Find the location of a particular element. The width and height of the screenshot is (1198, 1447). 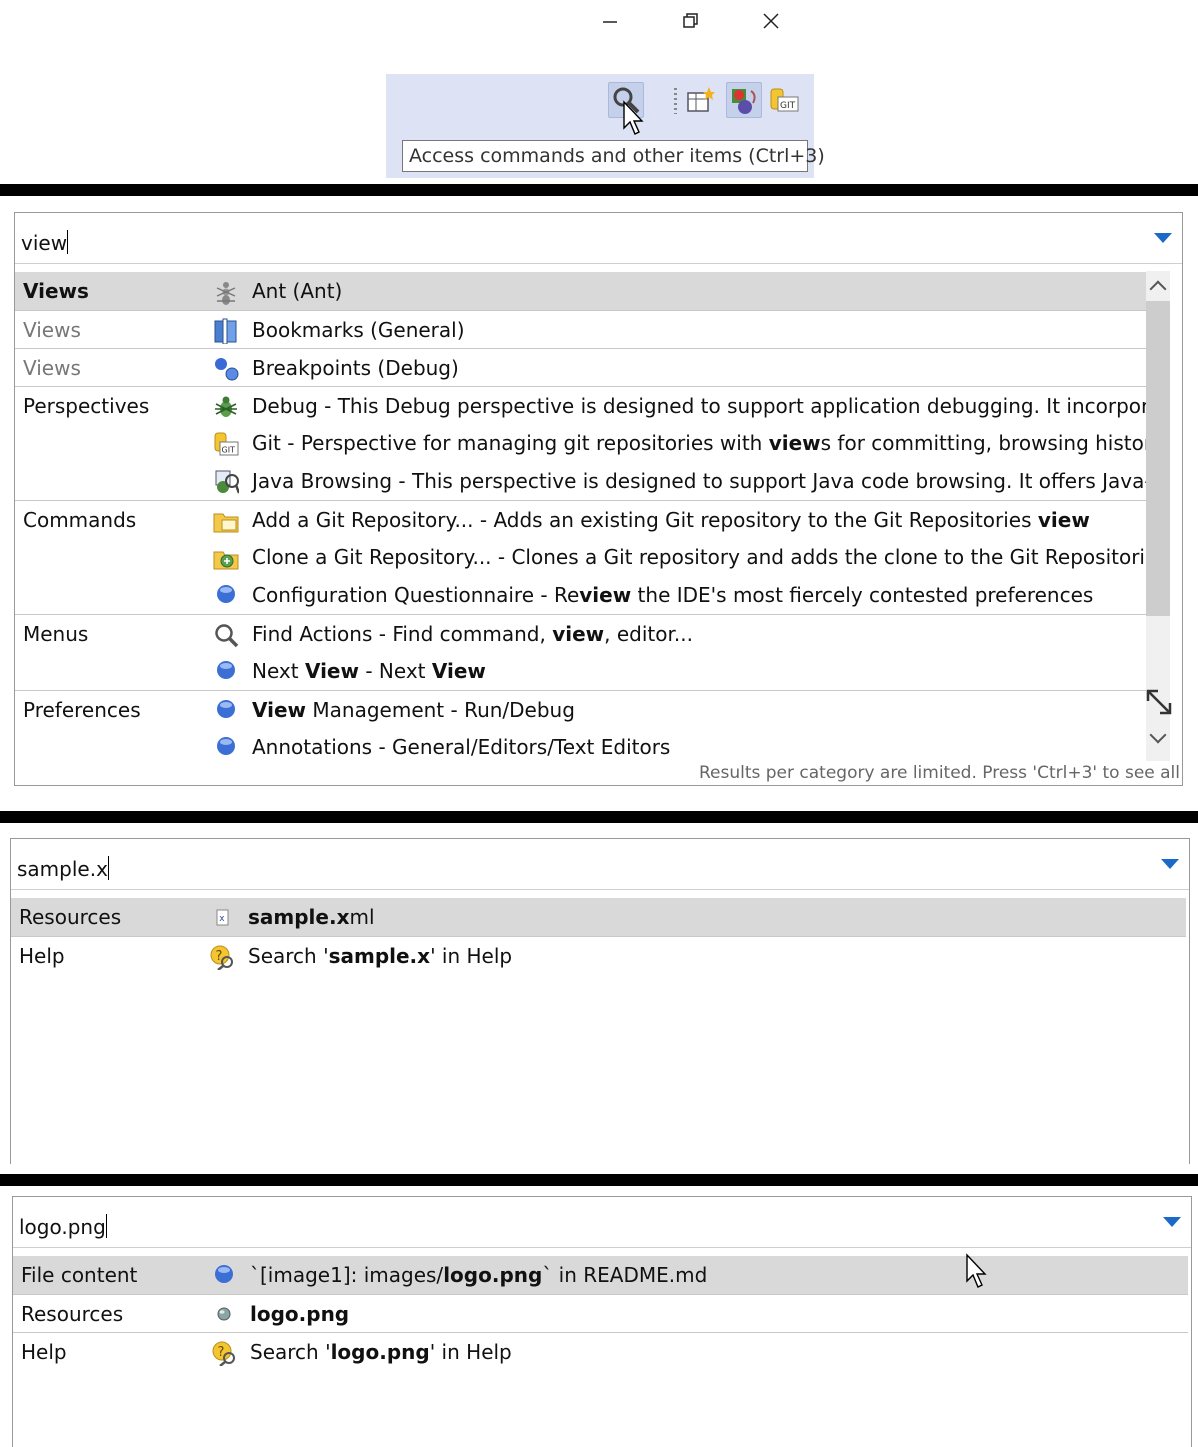

git-perspective-button: GIT is located at coordinates (784, 100).